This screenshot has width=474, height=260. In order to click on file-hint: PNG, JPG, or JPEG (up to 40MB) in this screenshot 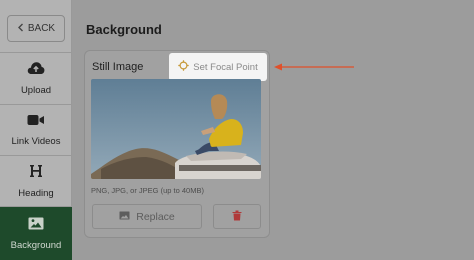, I will do `click(147, 190)`.